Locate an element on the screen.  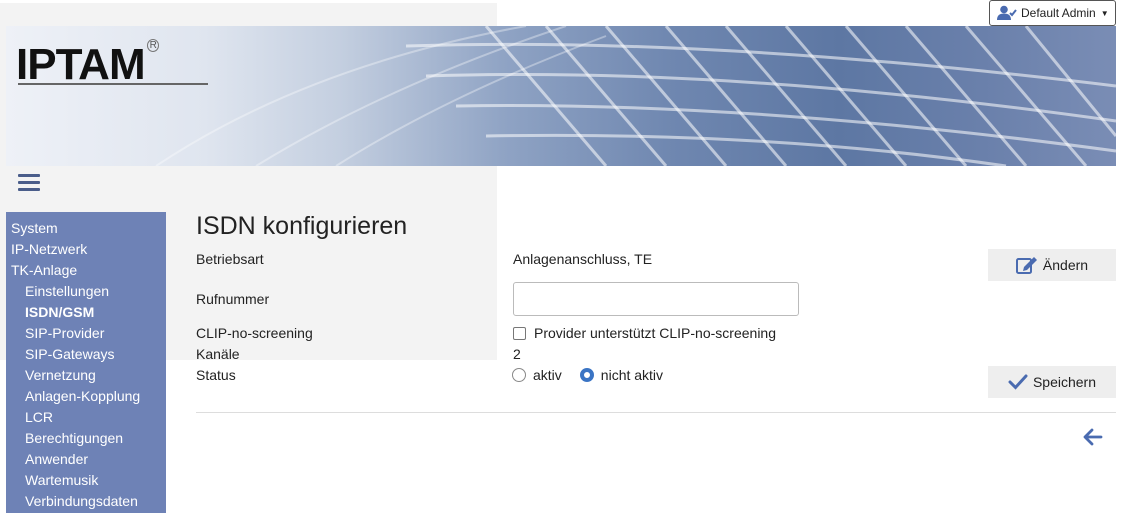
user-menu-label: Default Admin is located at coordinates (1058, 13).